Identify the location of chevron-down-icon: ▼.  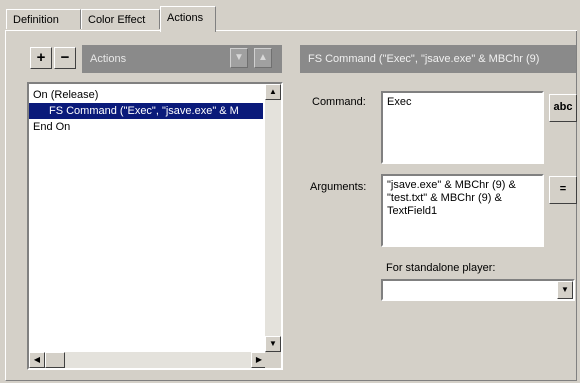
(565, 290).